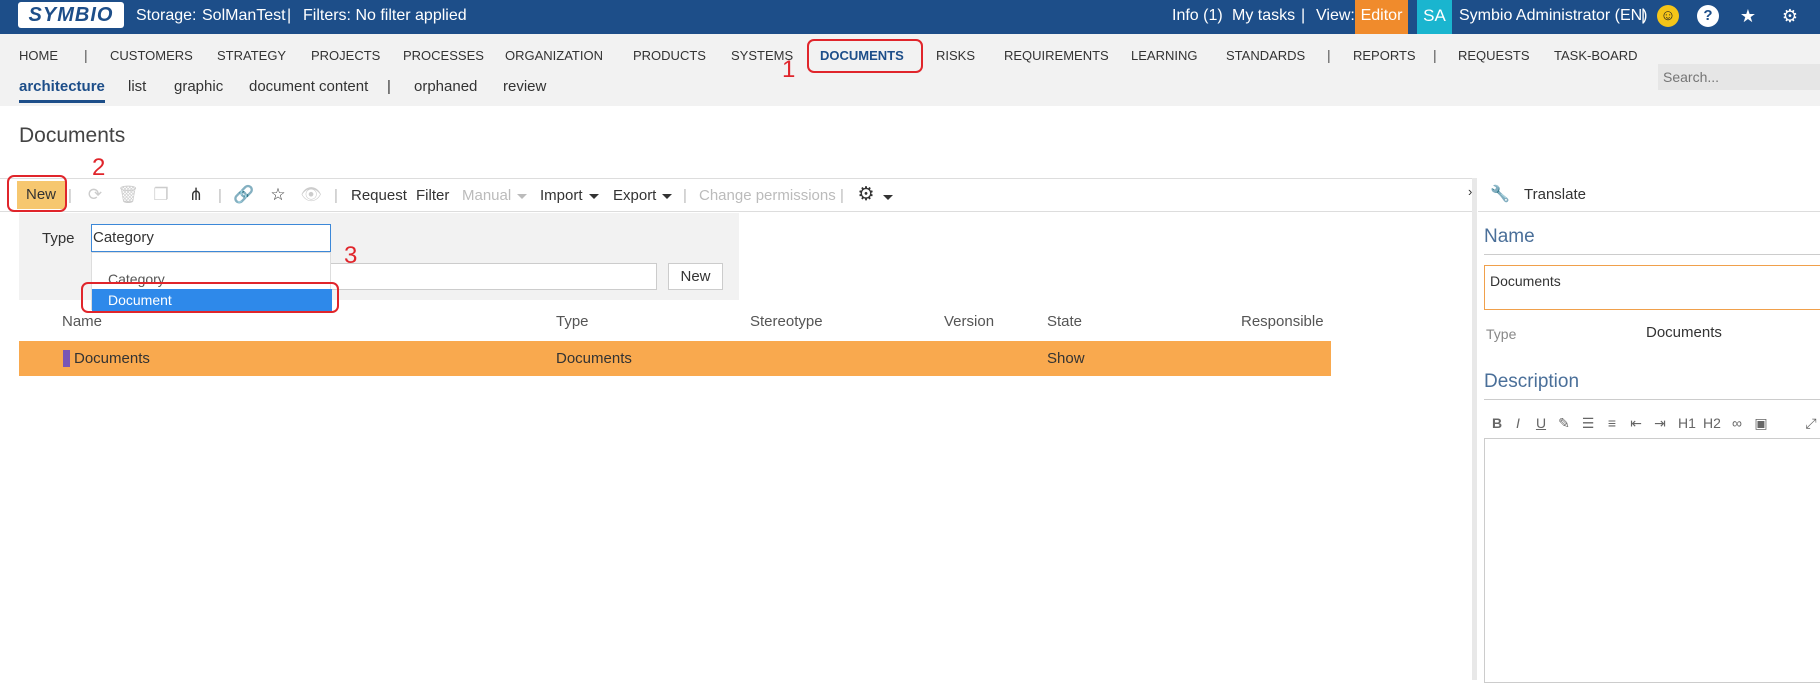 The image size is (1820, 683). What do you see at coordinates (71, 15) in the screenshot?
I see `symbio-logo: SYMBIO` at bounding box center [71, 15].